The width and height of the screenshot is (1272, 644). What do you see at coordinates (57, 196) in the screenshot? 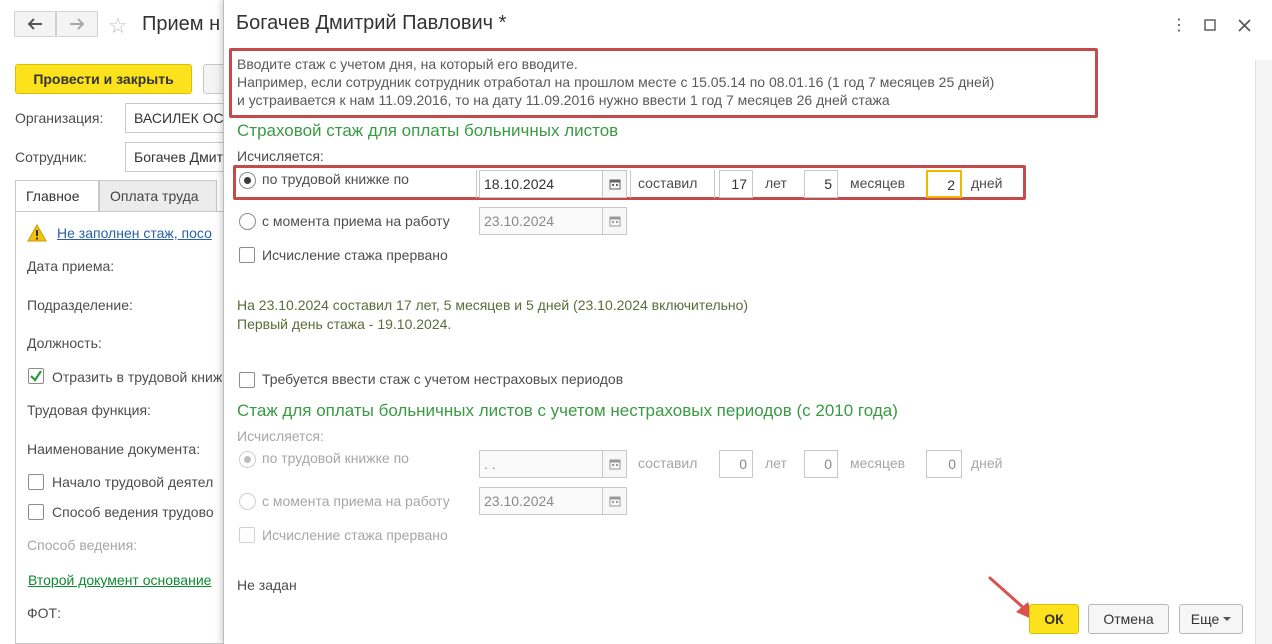
I see `tab-main: Главное` at bounding box center [57, 196].